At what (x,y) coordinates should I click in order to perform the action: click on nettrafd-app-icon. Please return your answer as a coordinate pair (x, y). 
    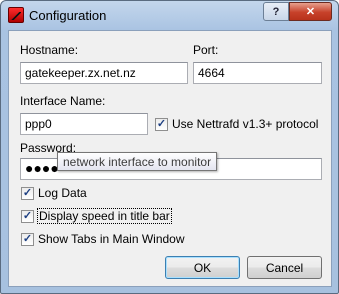
    Looking at the image, I should click on (16, 15).